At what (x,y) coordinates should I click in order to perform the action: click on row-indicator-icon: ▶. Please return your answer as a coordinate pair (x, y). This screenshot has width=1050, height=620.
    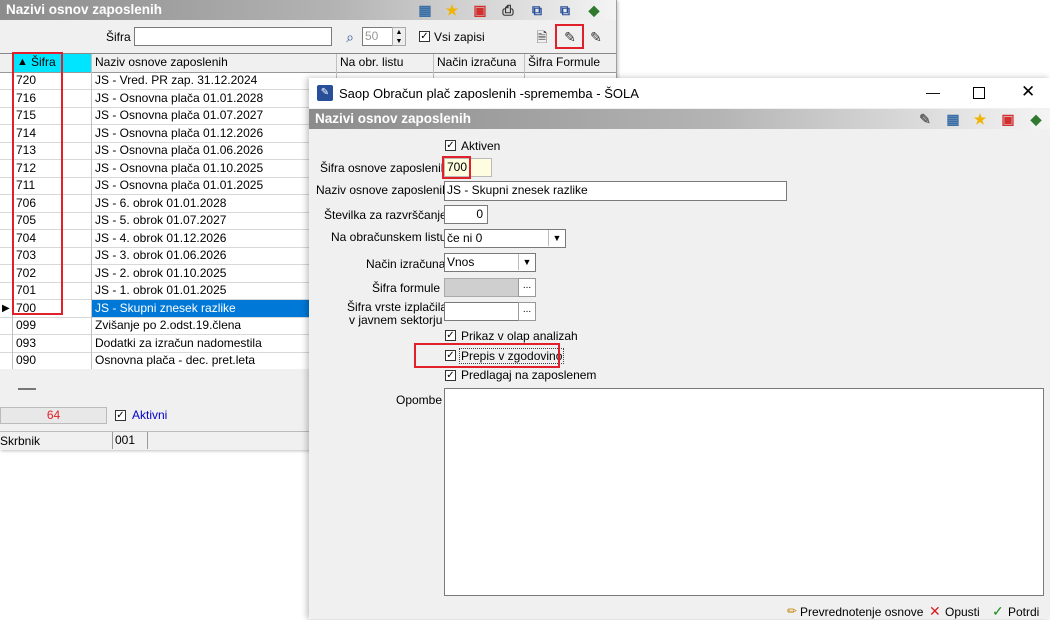
    Looking at the image, I should click on (6, 308).